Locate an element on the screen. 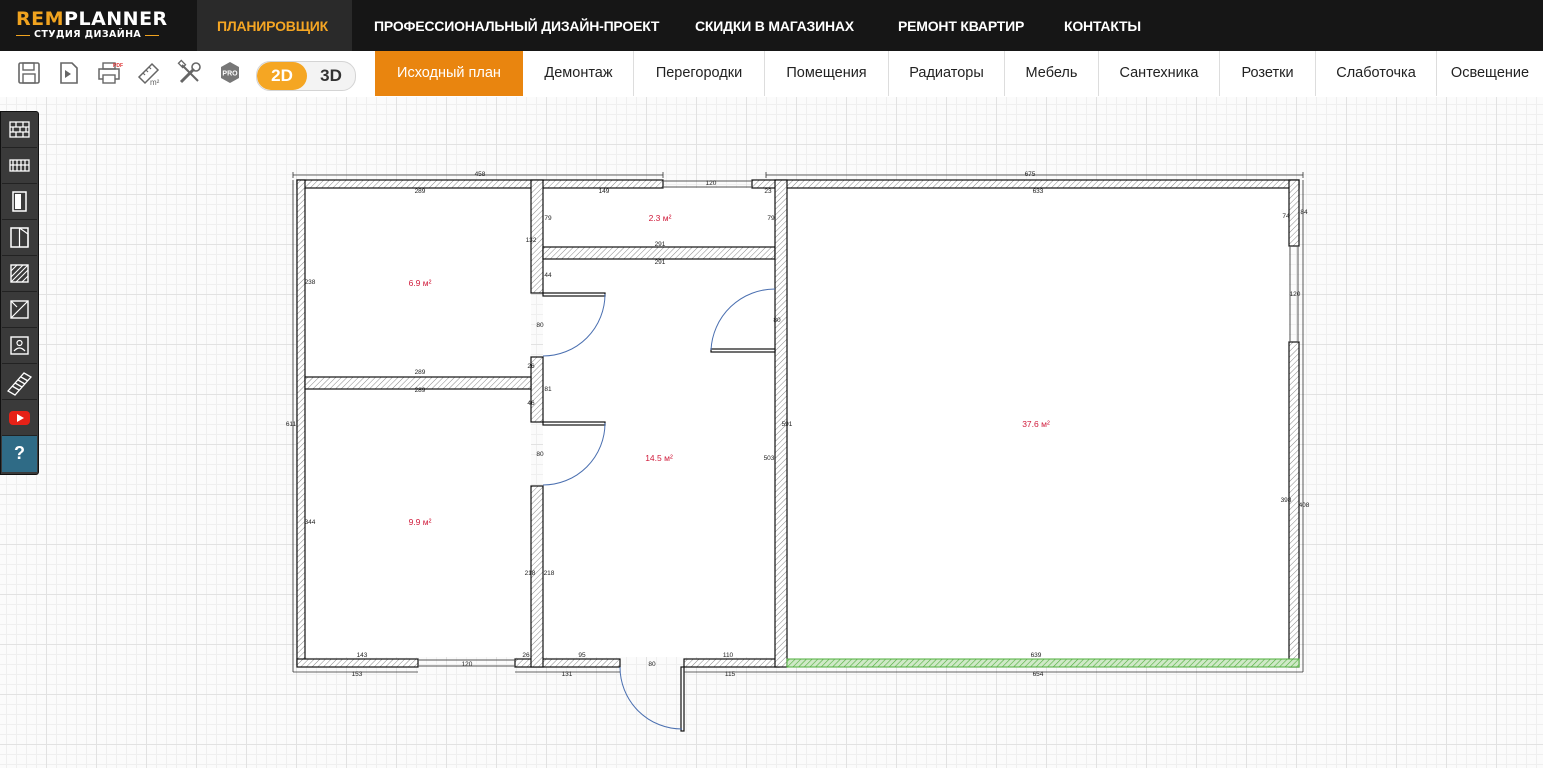 Image resolution: width=1543 pixels, height=768 pixels. dim-label: 95 is located at coordinates (582, 655).